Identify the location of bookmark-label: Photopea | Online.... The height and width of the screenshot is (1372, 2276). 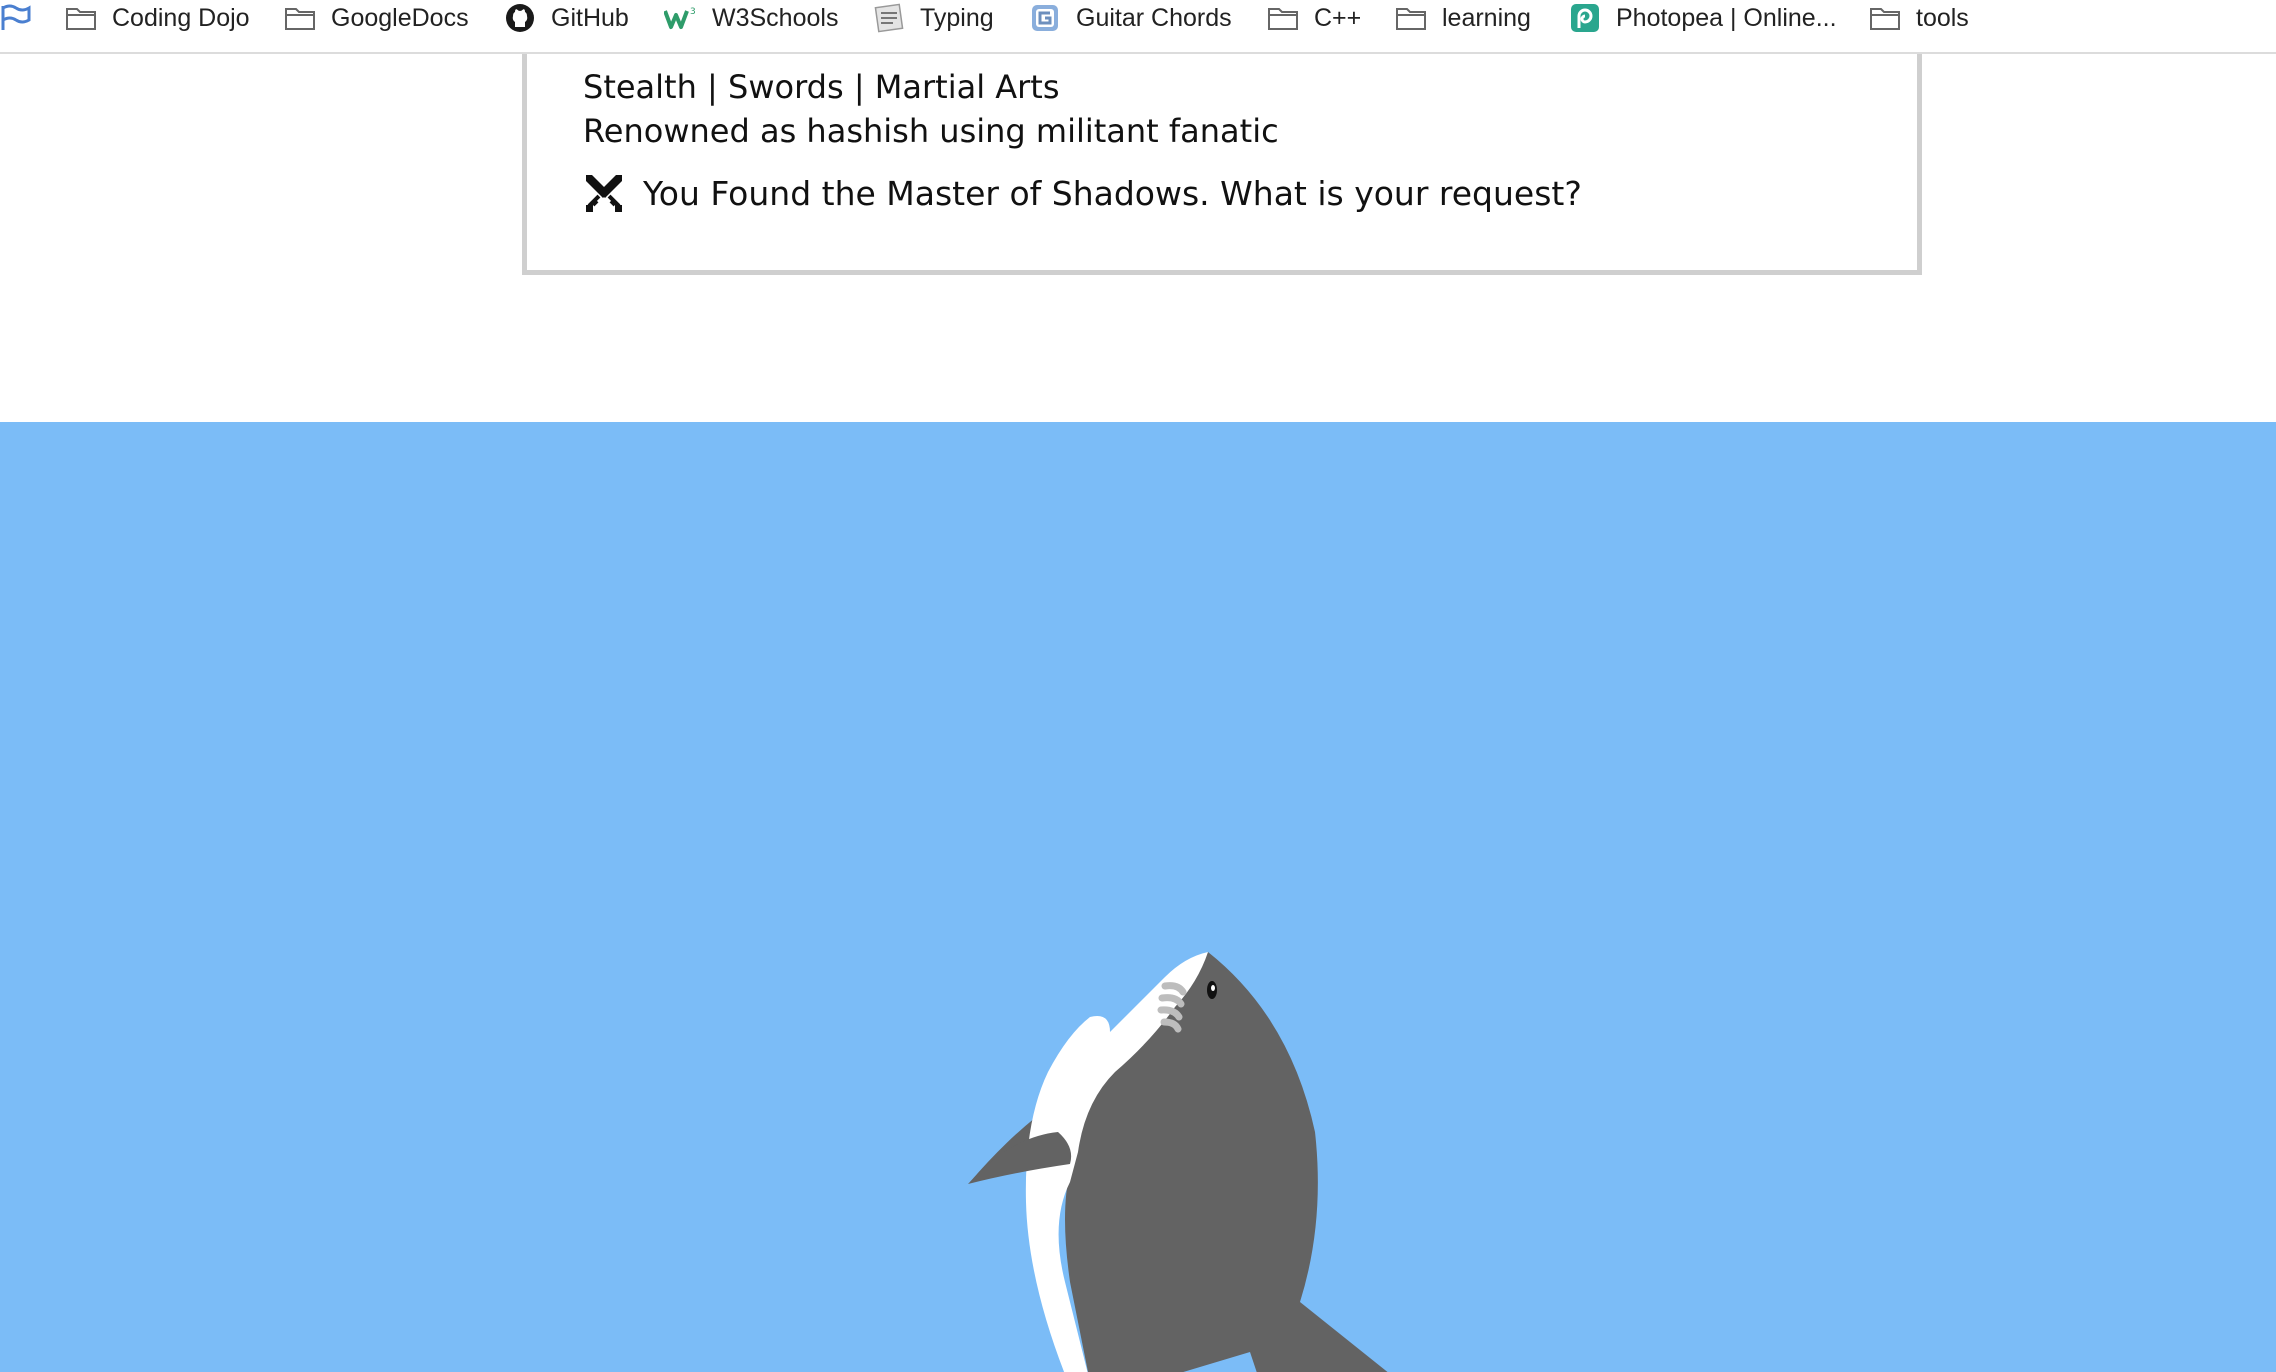
(1726, 17).